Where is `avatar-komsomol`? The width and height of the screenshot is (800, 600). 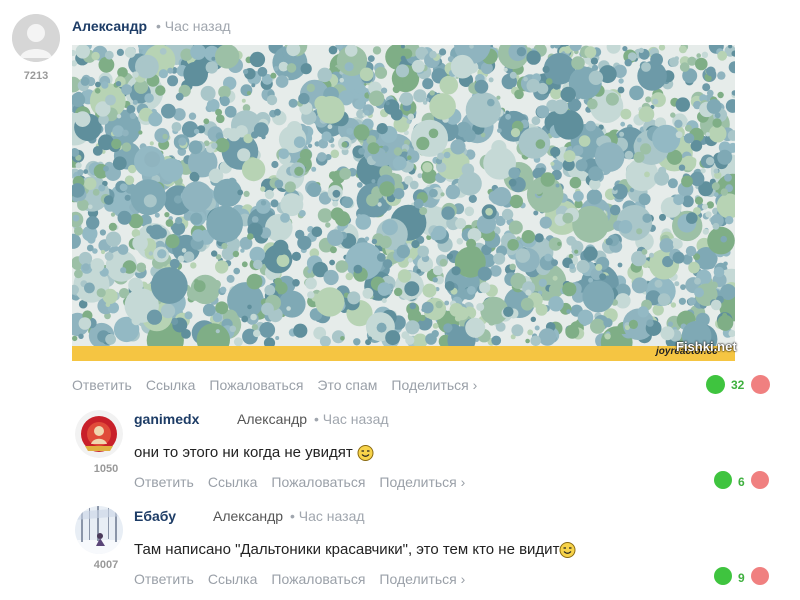
avatar-komsomol is located at coordinates (99, 434).